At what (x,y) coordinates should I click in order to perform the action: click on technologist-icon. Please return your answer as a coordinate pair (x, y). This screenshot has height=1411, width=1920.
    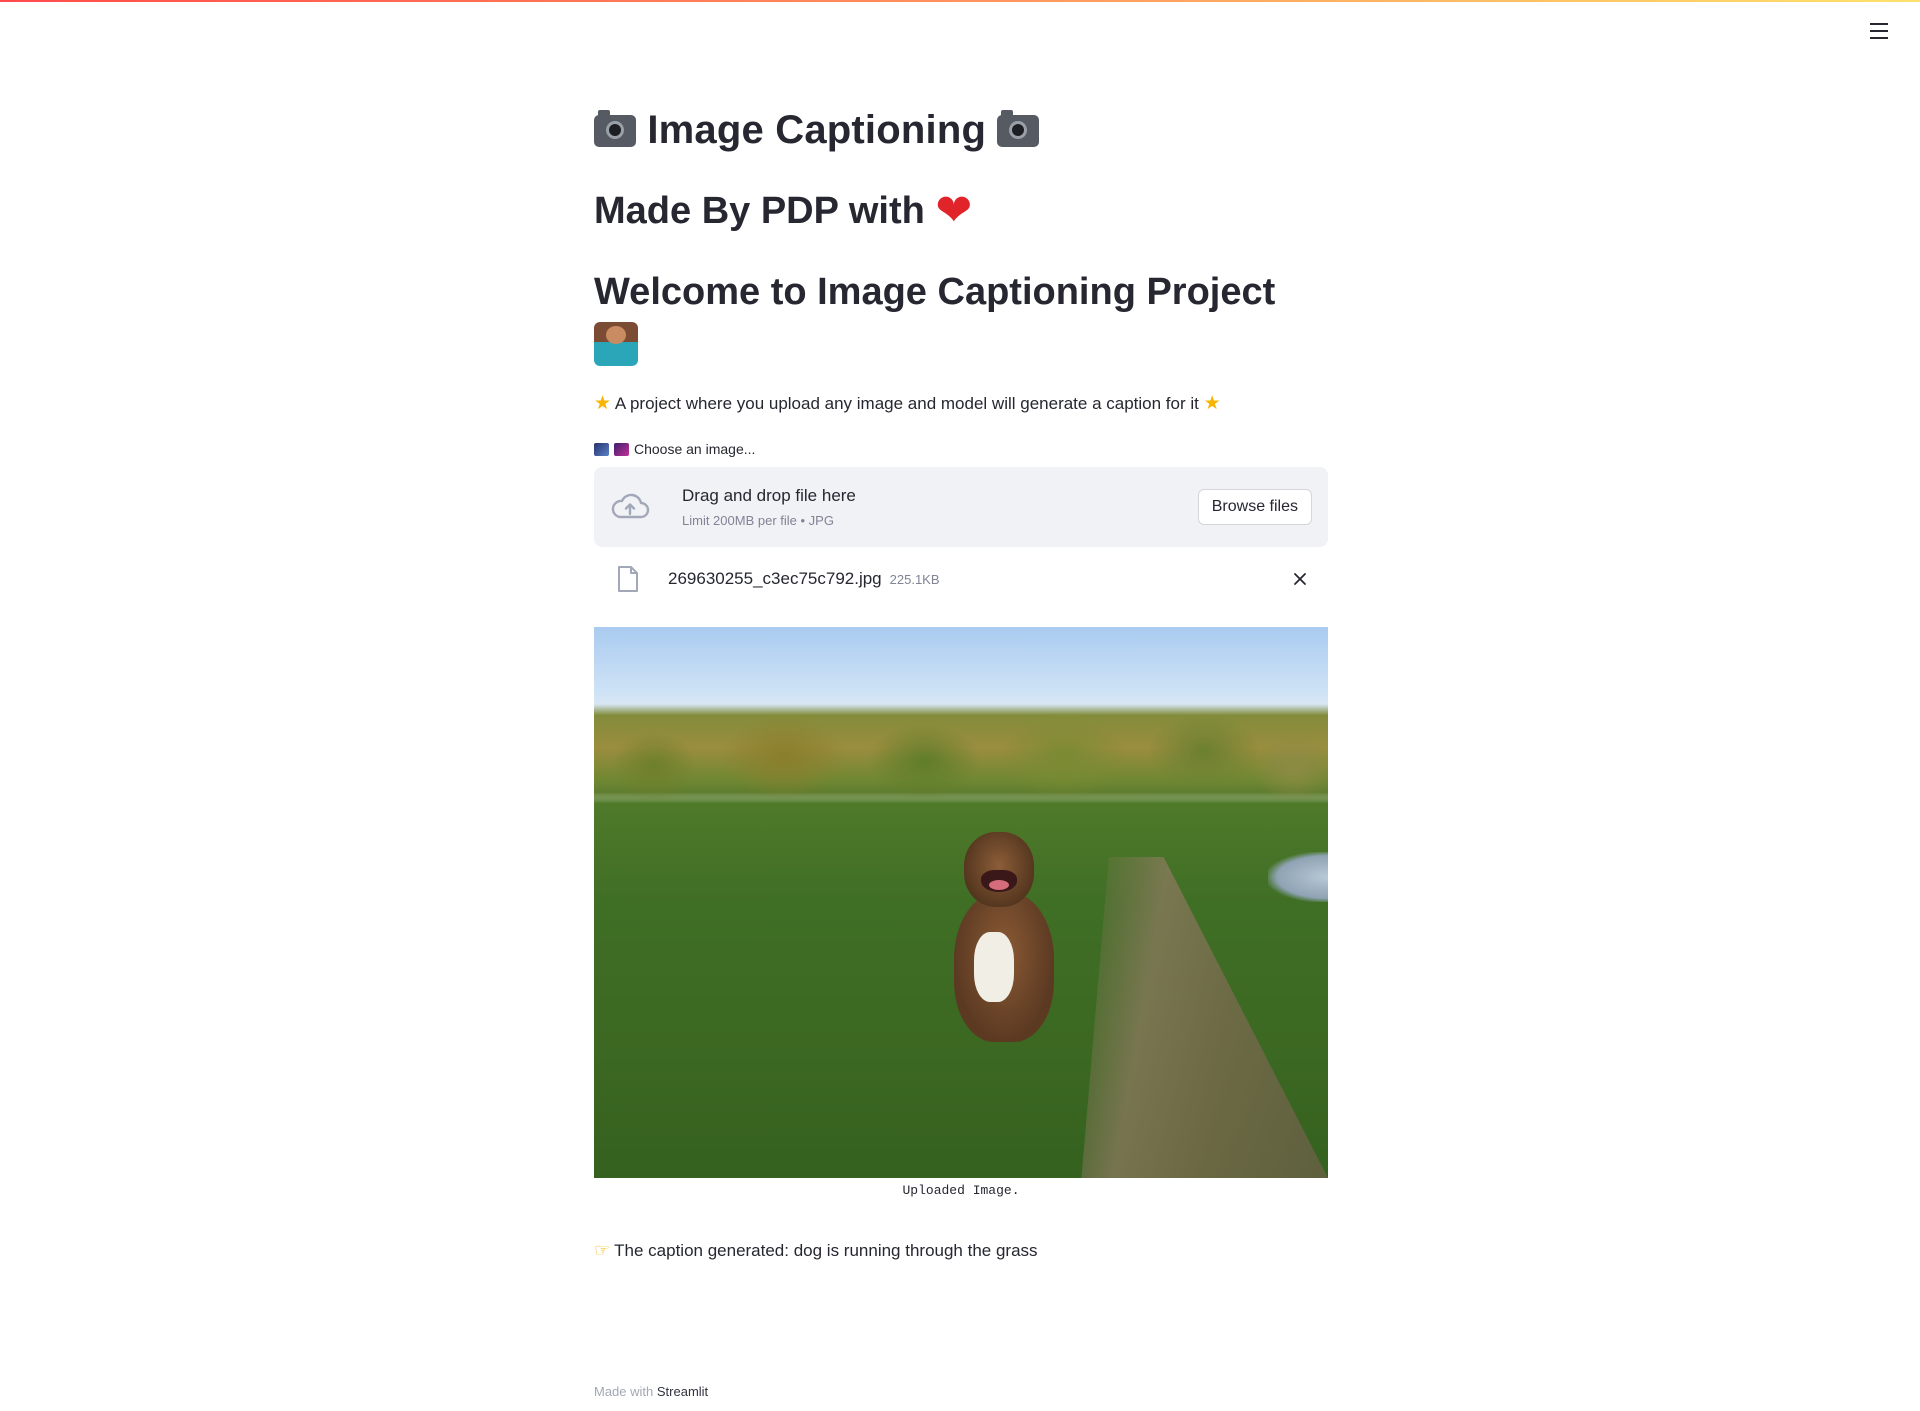
    Looking at the image, I should click on (616, 344).